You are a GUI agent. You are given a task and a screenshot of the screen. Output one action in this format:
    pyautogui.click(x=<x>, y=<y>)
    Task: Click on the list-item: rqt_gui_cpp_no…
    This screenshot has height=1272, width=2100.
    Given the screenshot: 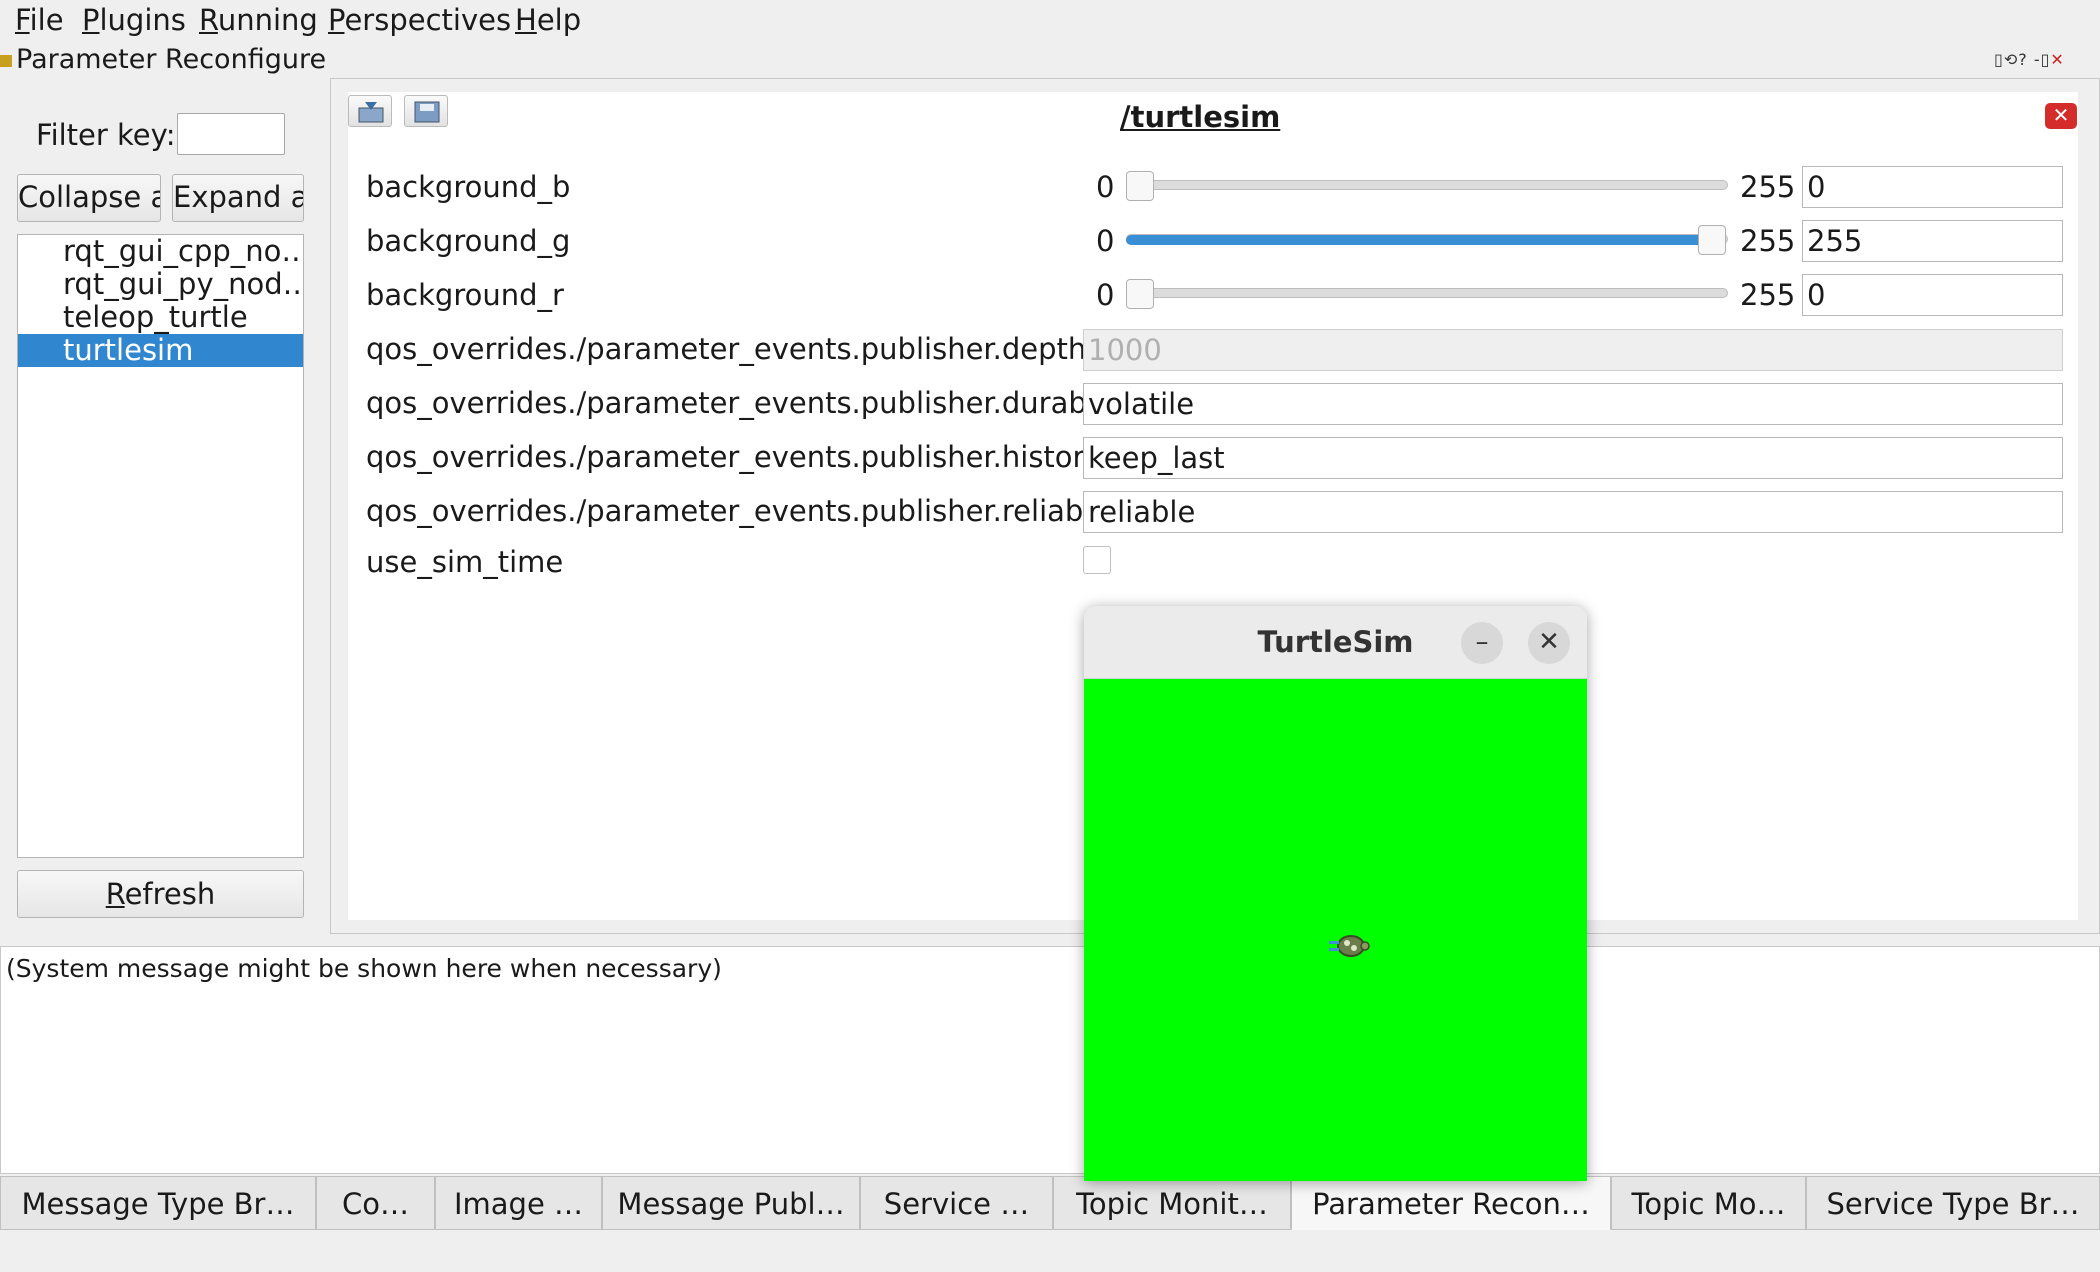 What is the action you would take?
    pyautogui.click(x=160, y=251)
    